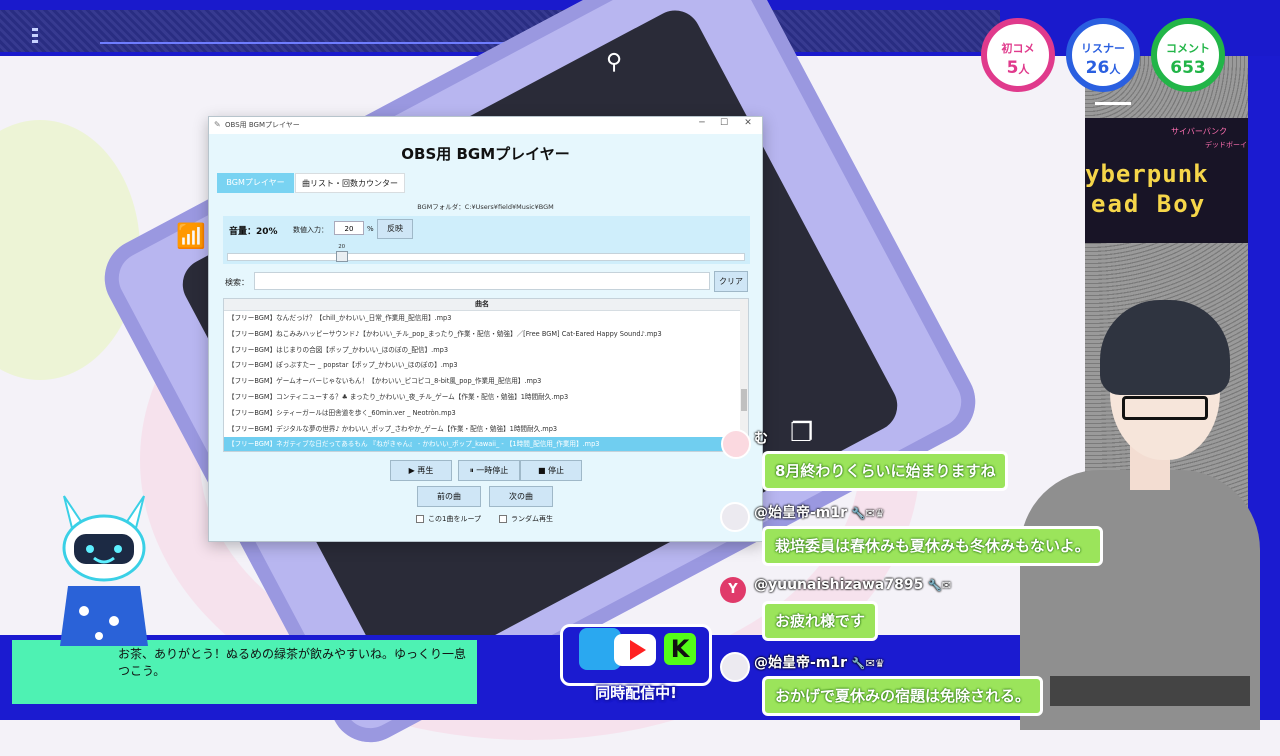  I want to click on search-label: 検索：, so click(237, 282).